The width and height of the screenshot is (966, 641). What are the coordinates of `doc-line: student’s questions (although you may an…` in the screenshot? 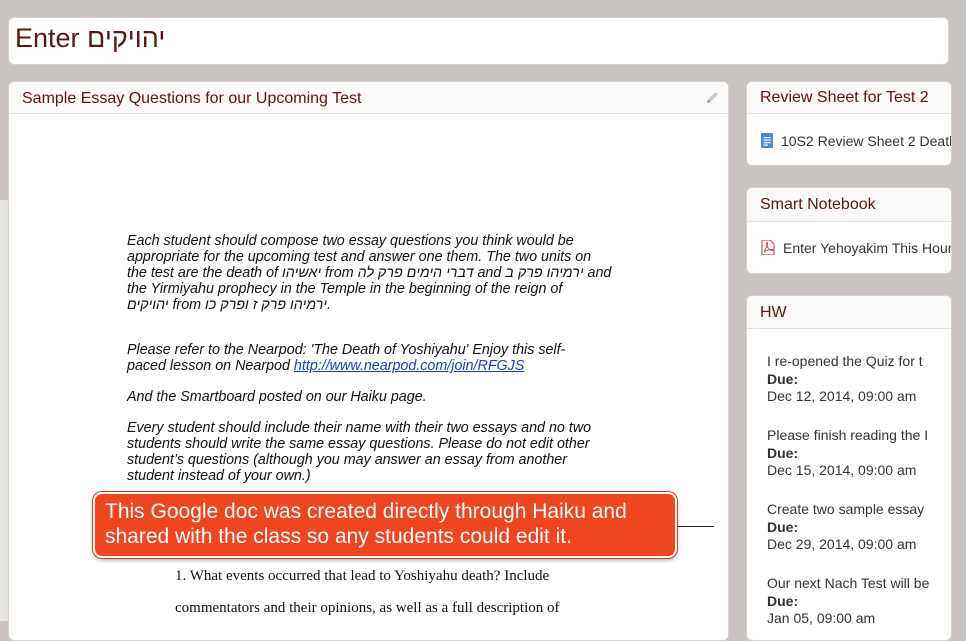 It's located at (347, 460).